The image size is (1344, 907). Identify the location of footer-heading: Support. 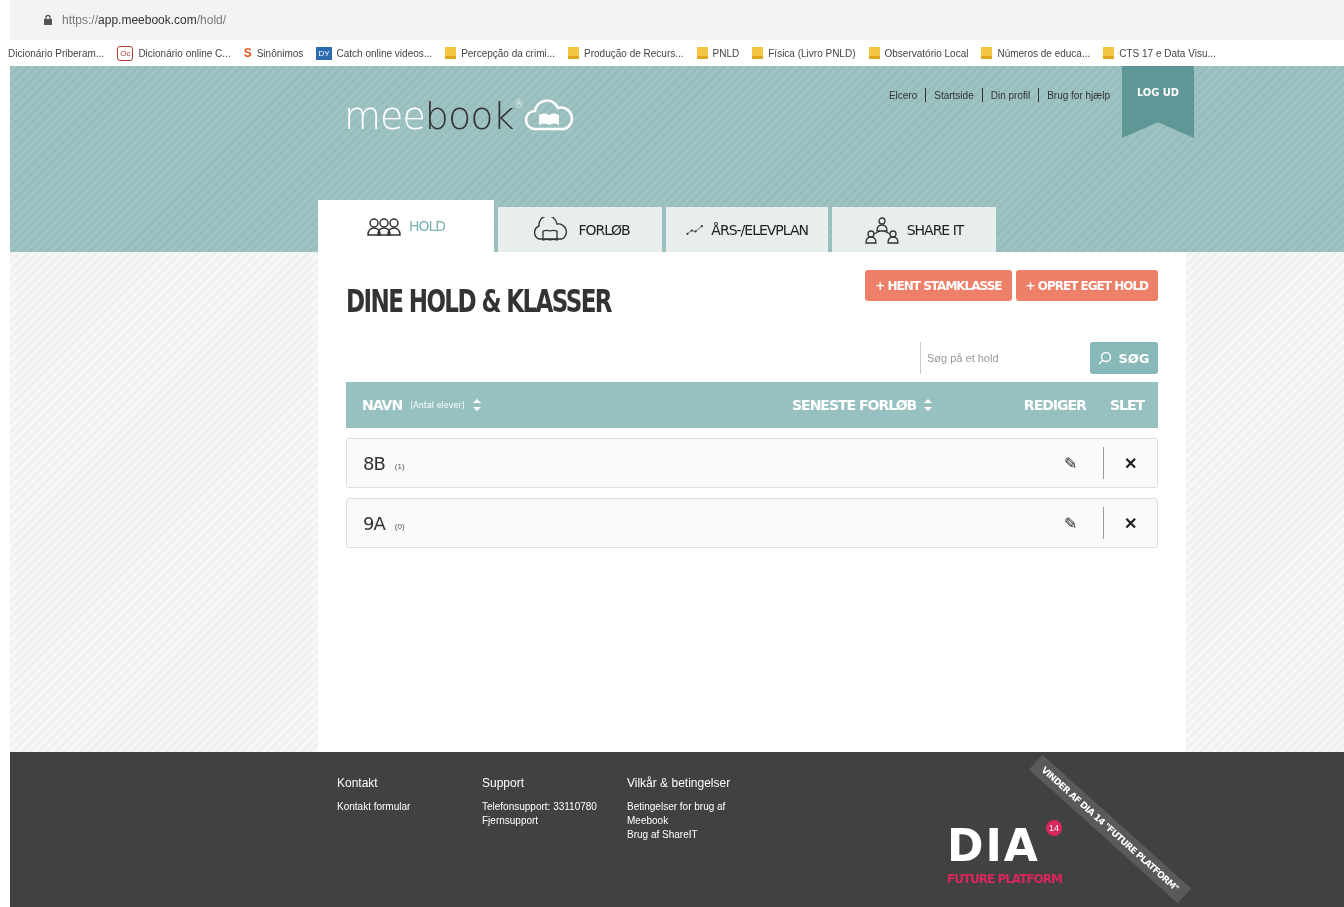
(504, 783).